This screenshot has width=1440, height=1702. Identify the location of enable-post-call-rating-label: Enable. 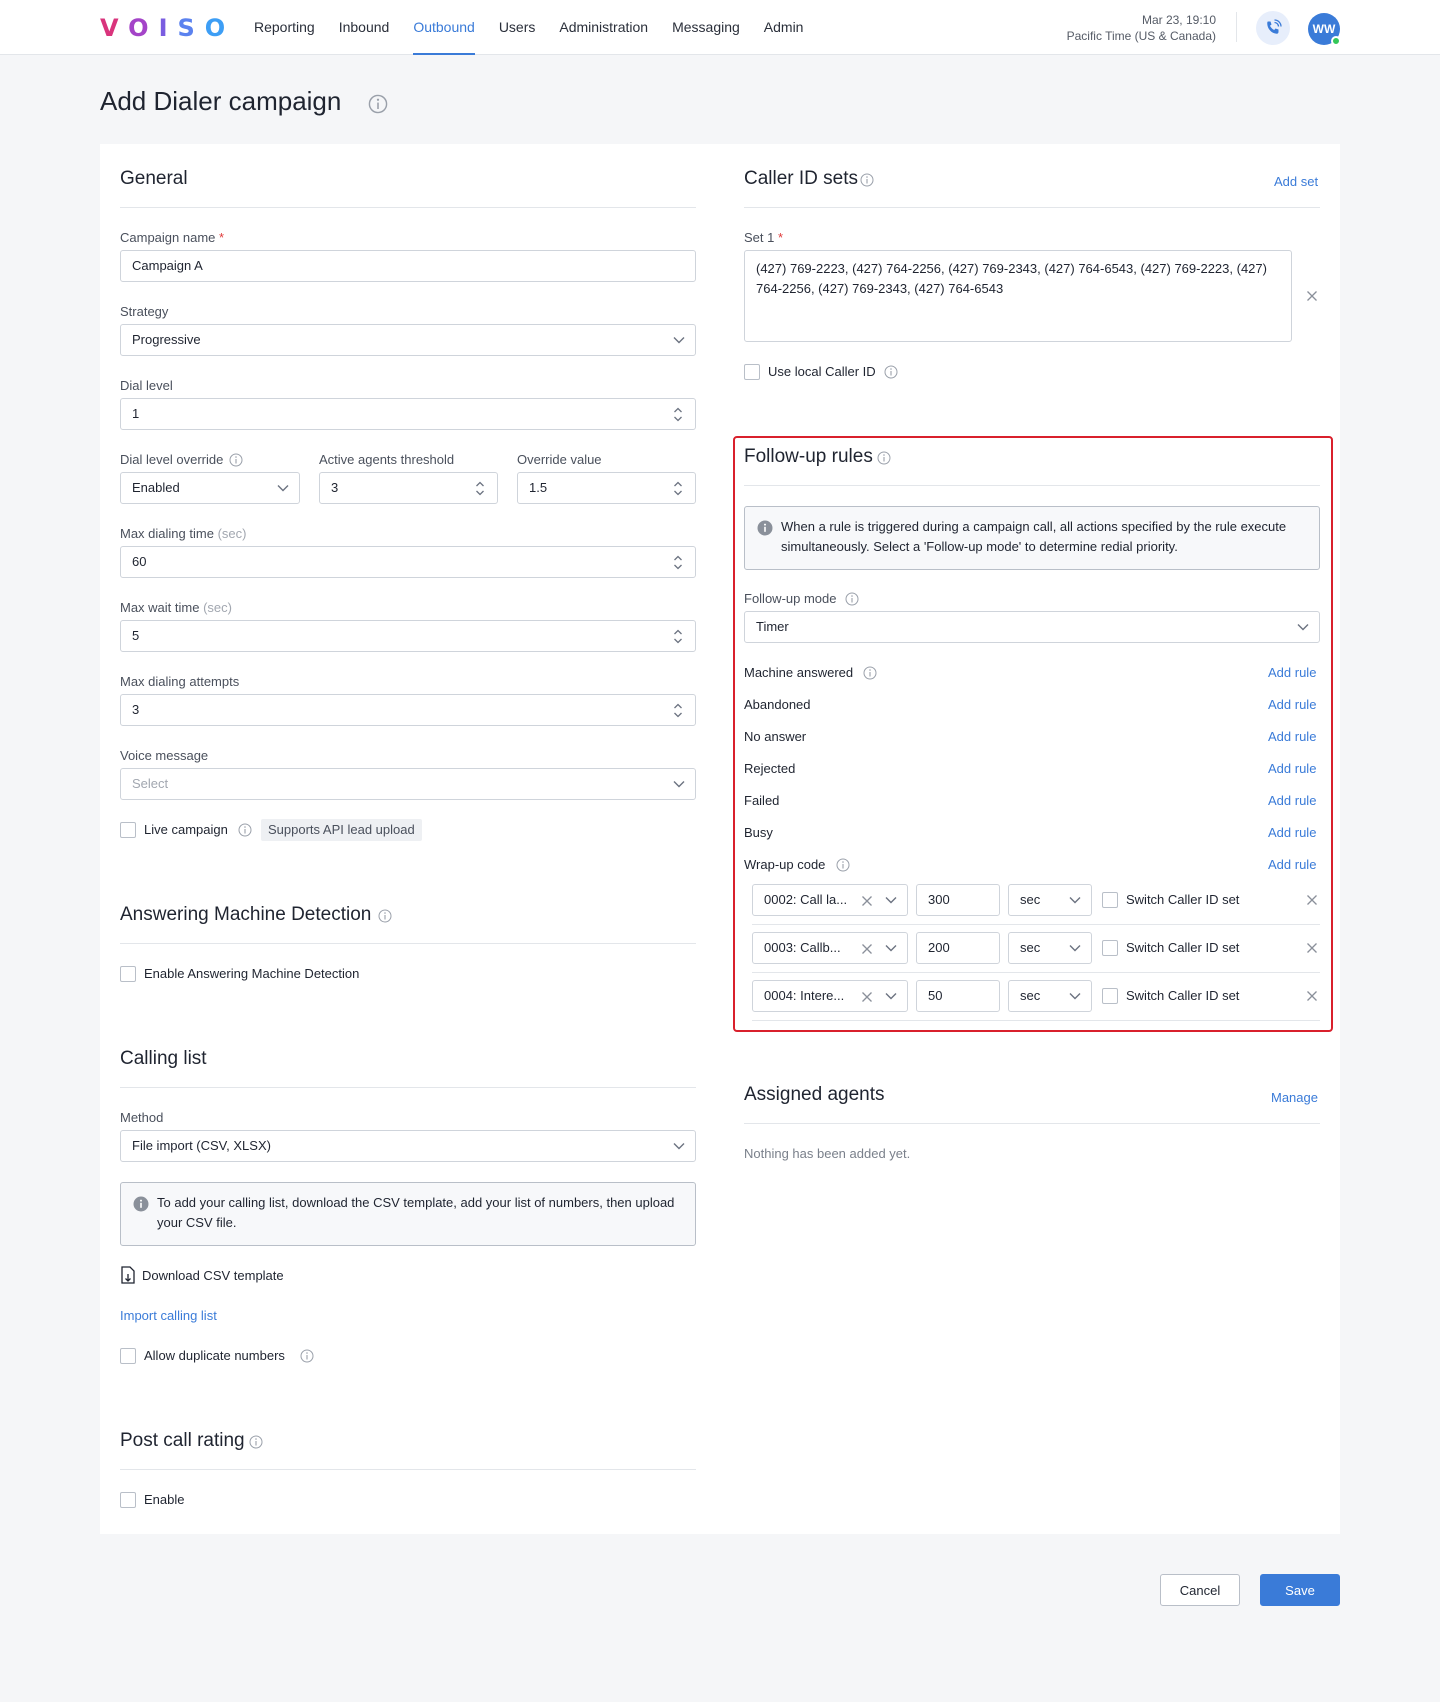
(164, 1499).